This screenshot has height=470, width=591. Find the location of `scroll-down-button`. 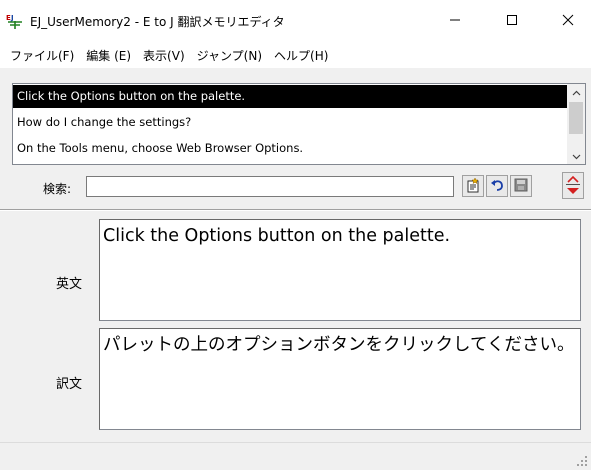

scroll-down-button is located at coordinates (576, 156).